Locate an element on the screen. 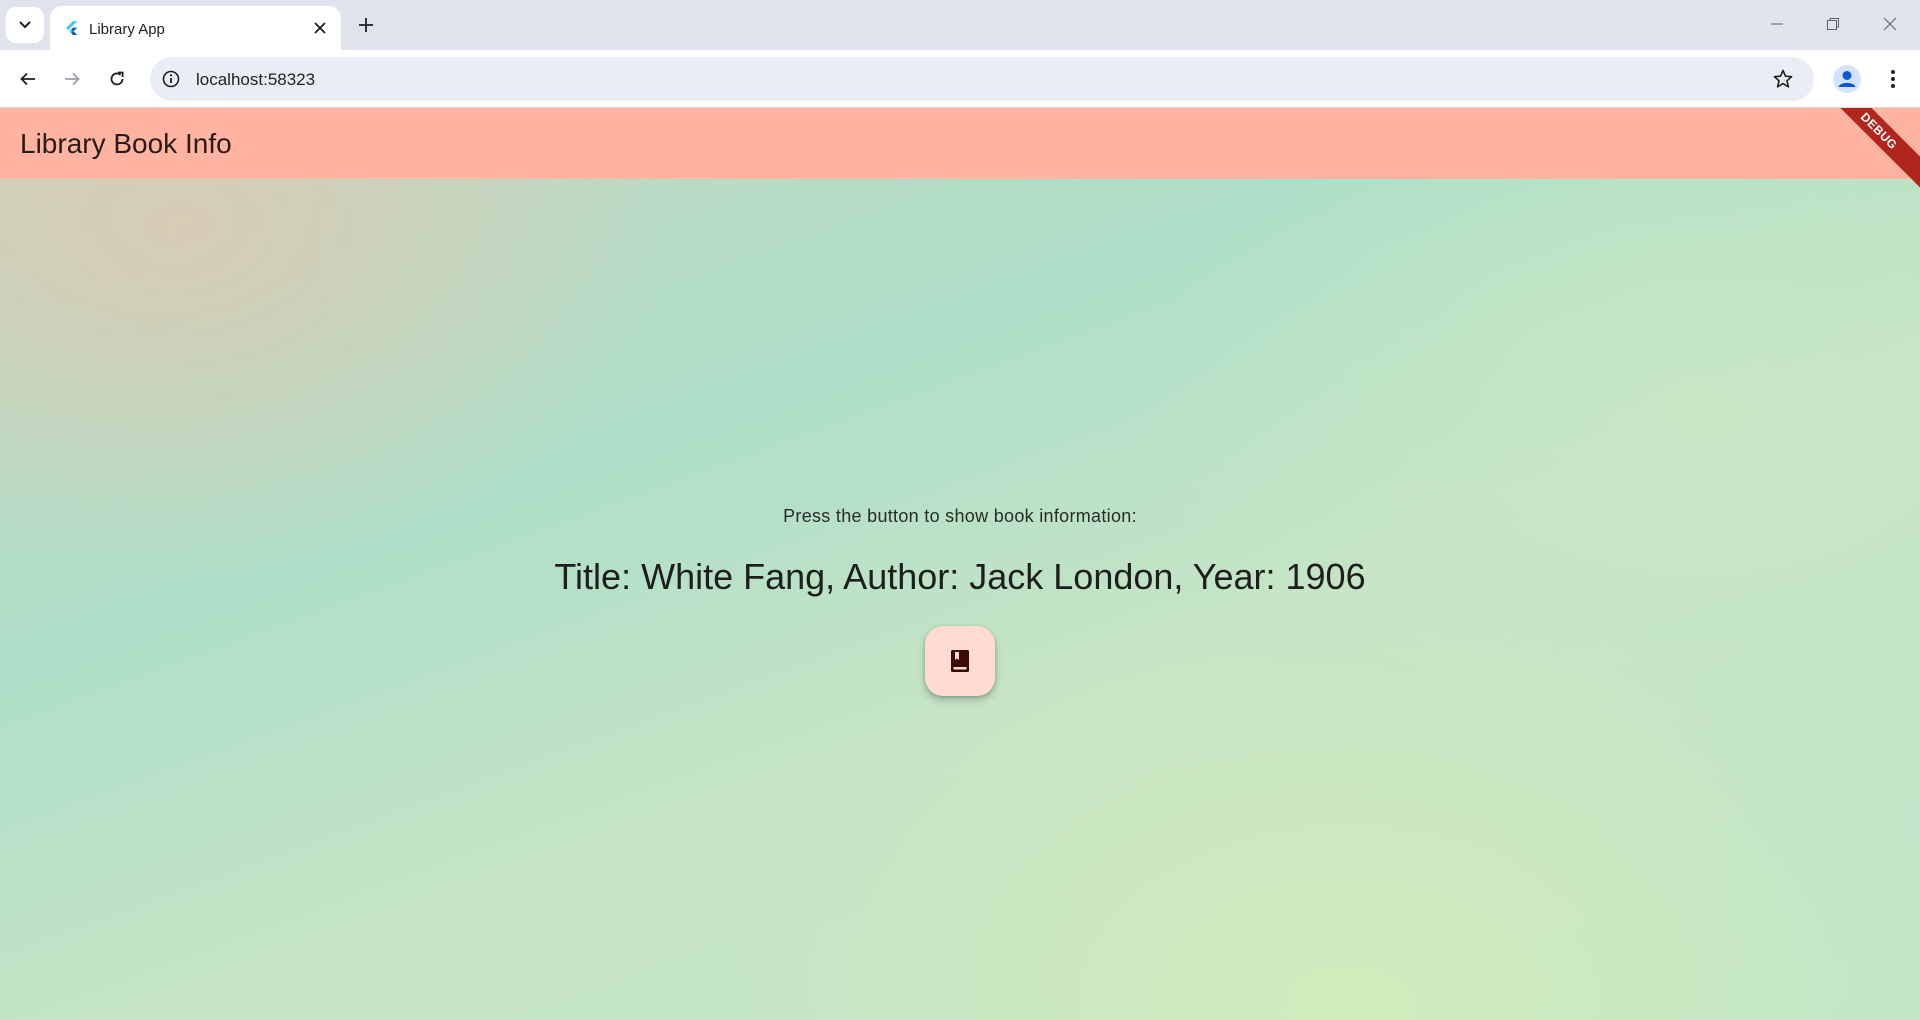 The image size is (1920, 1020). arrow-left-icon is located at coordinates (27, 79).